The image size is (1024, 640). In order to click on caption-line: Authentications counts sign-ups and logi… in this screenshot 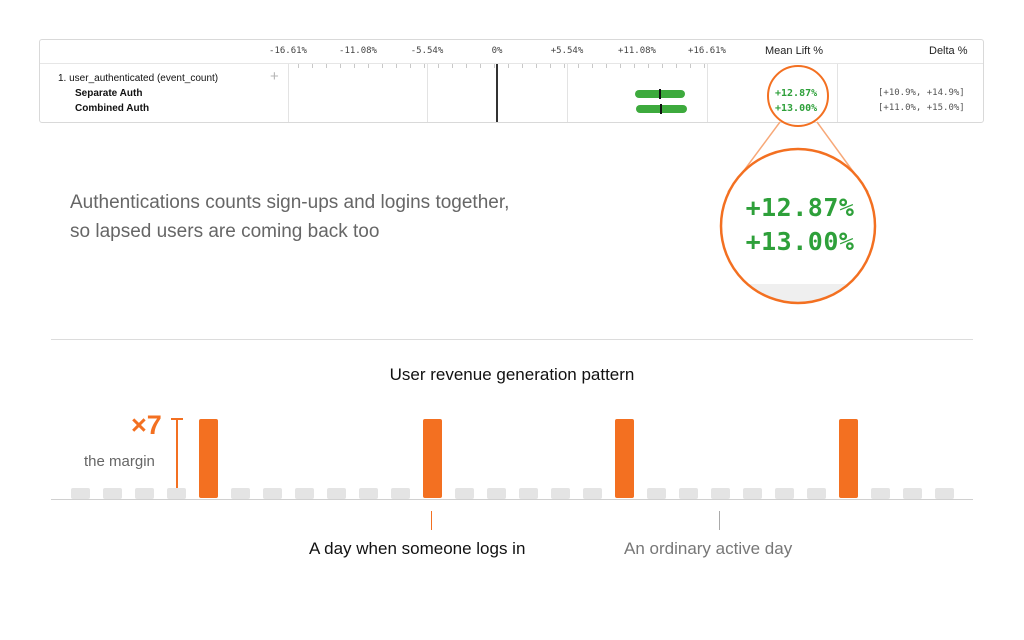, I will do `click(290, 202)`.